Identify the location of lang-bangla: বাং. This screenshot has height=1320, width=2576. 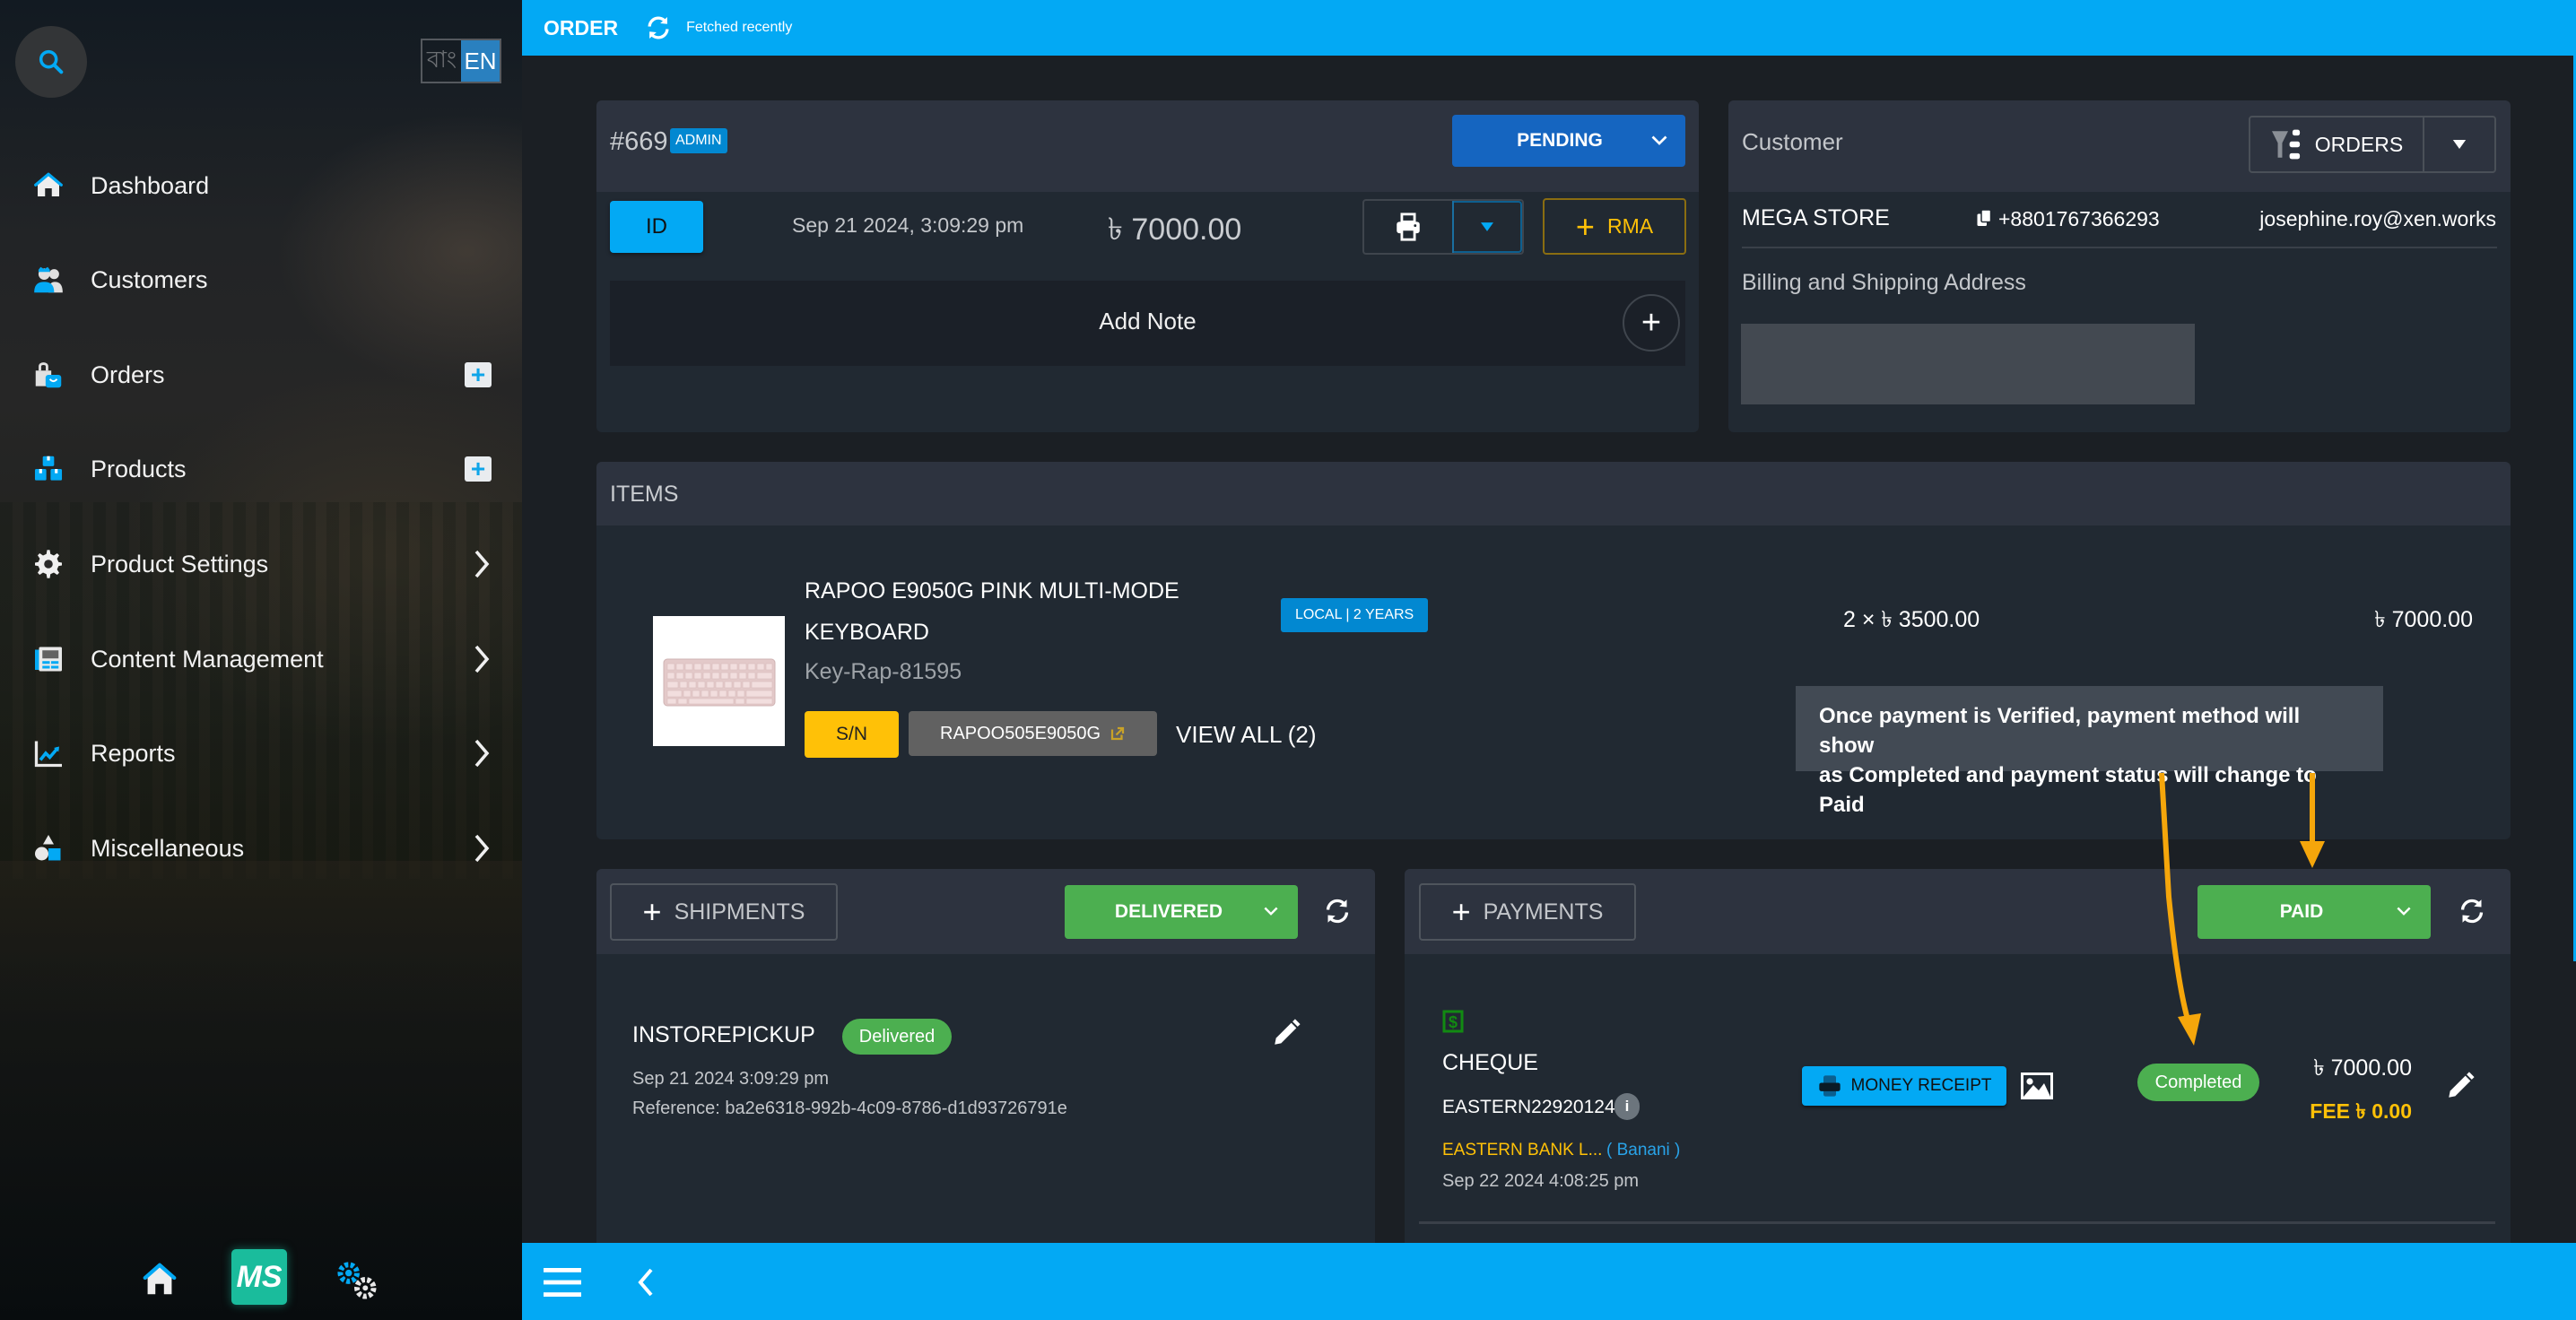
(441, 61).